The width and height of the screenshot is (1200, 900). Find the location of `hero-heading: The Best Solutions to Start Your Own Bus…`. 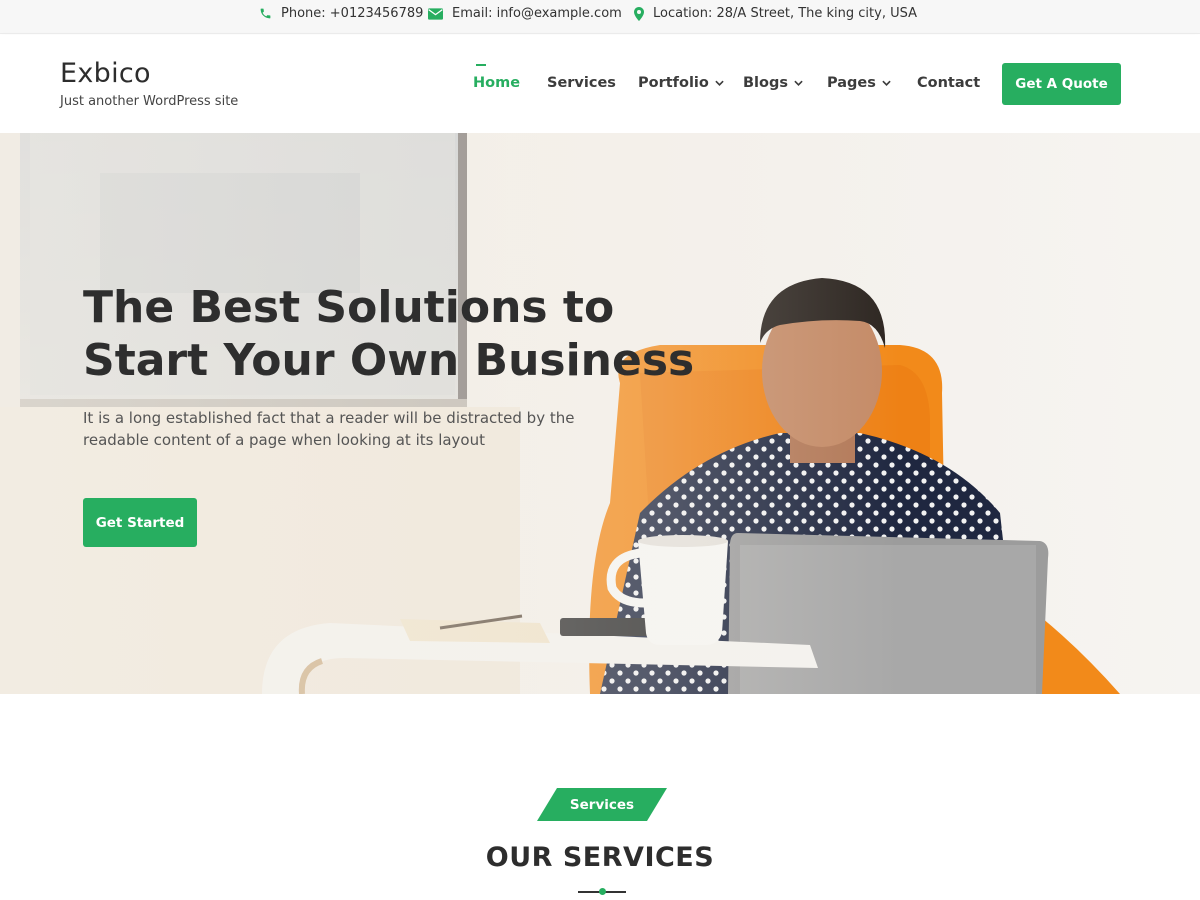

hero-heading: The Best Solutions to Start Your Own Bus… is located at coordinates (403, 334).